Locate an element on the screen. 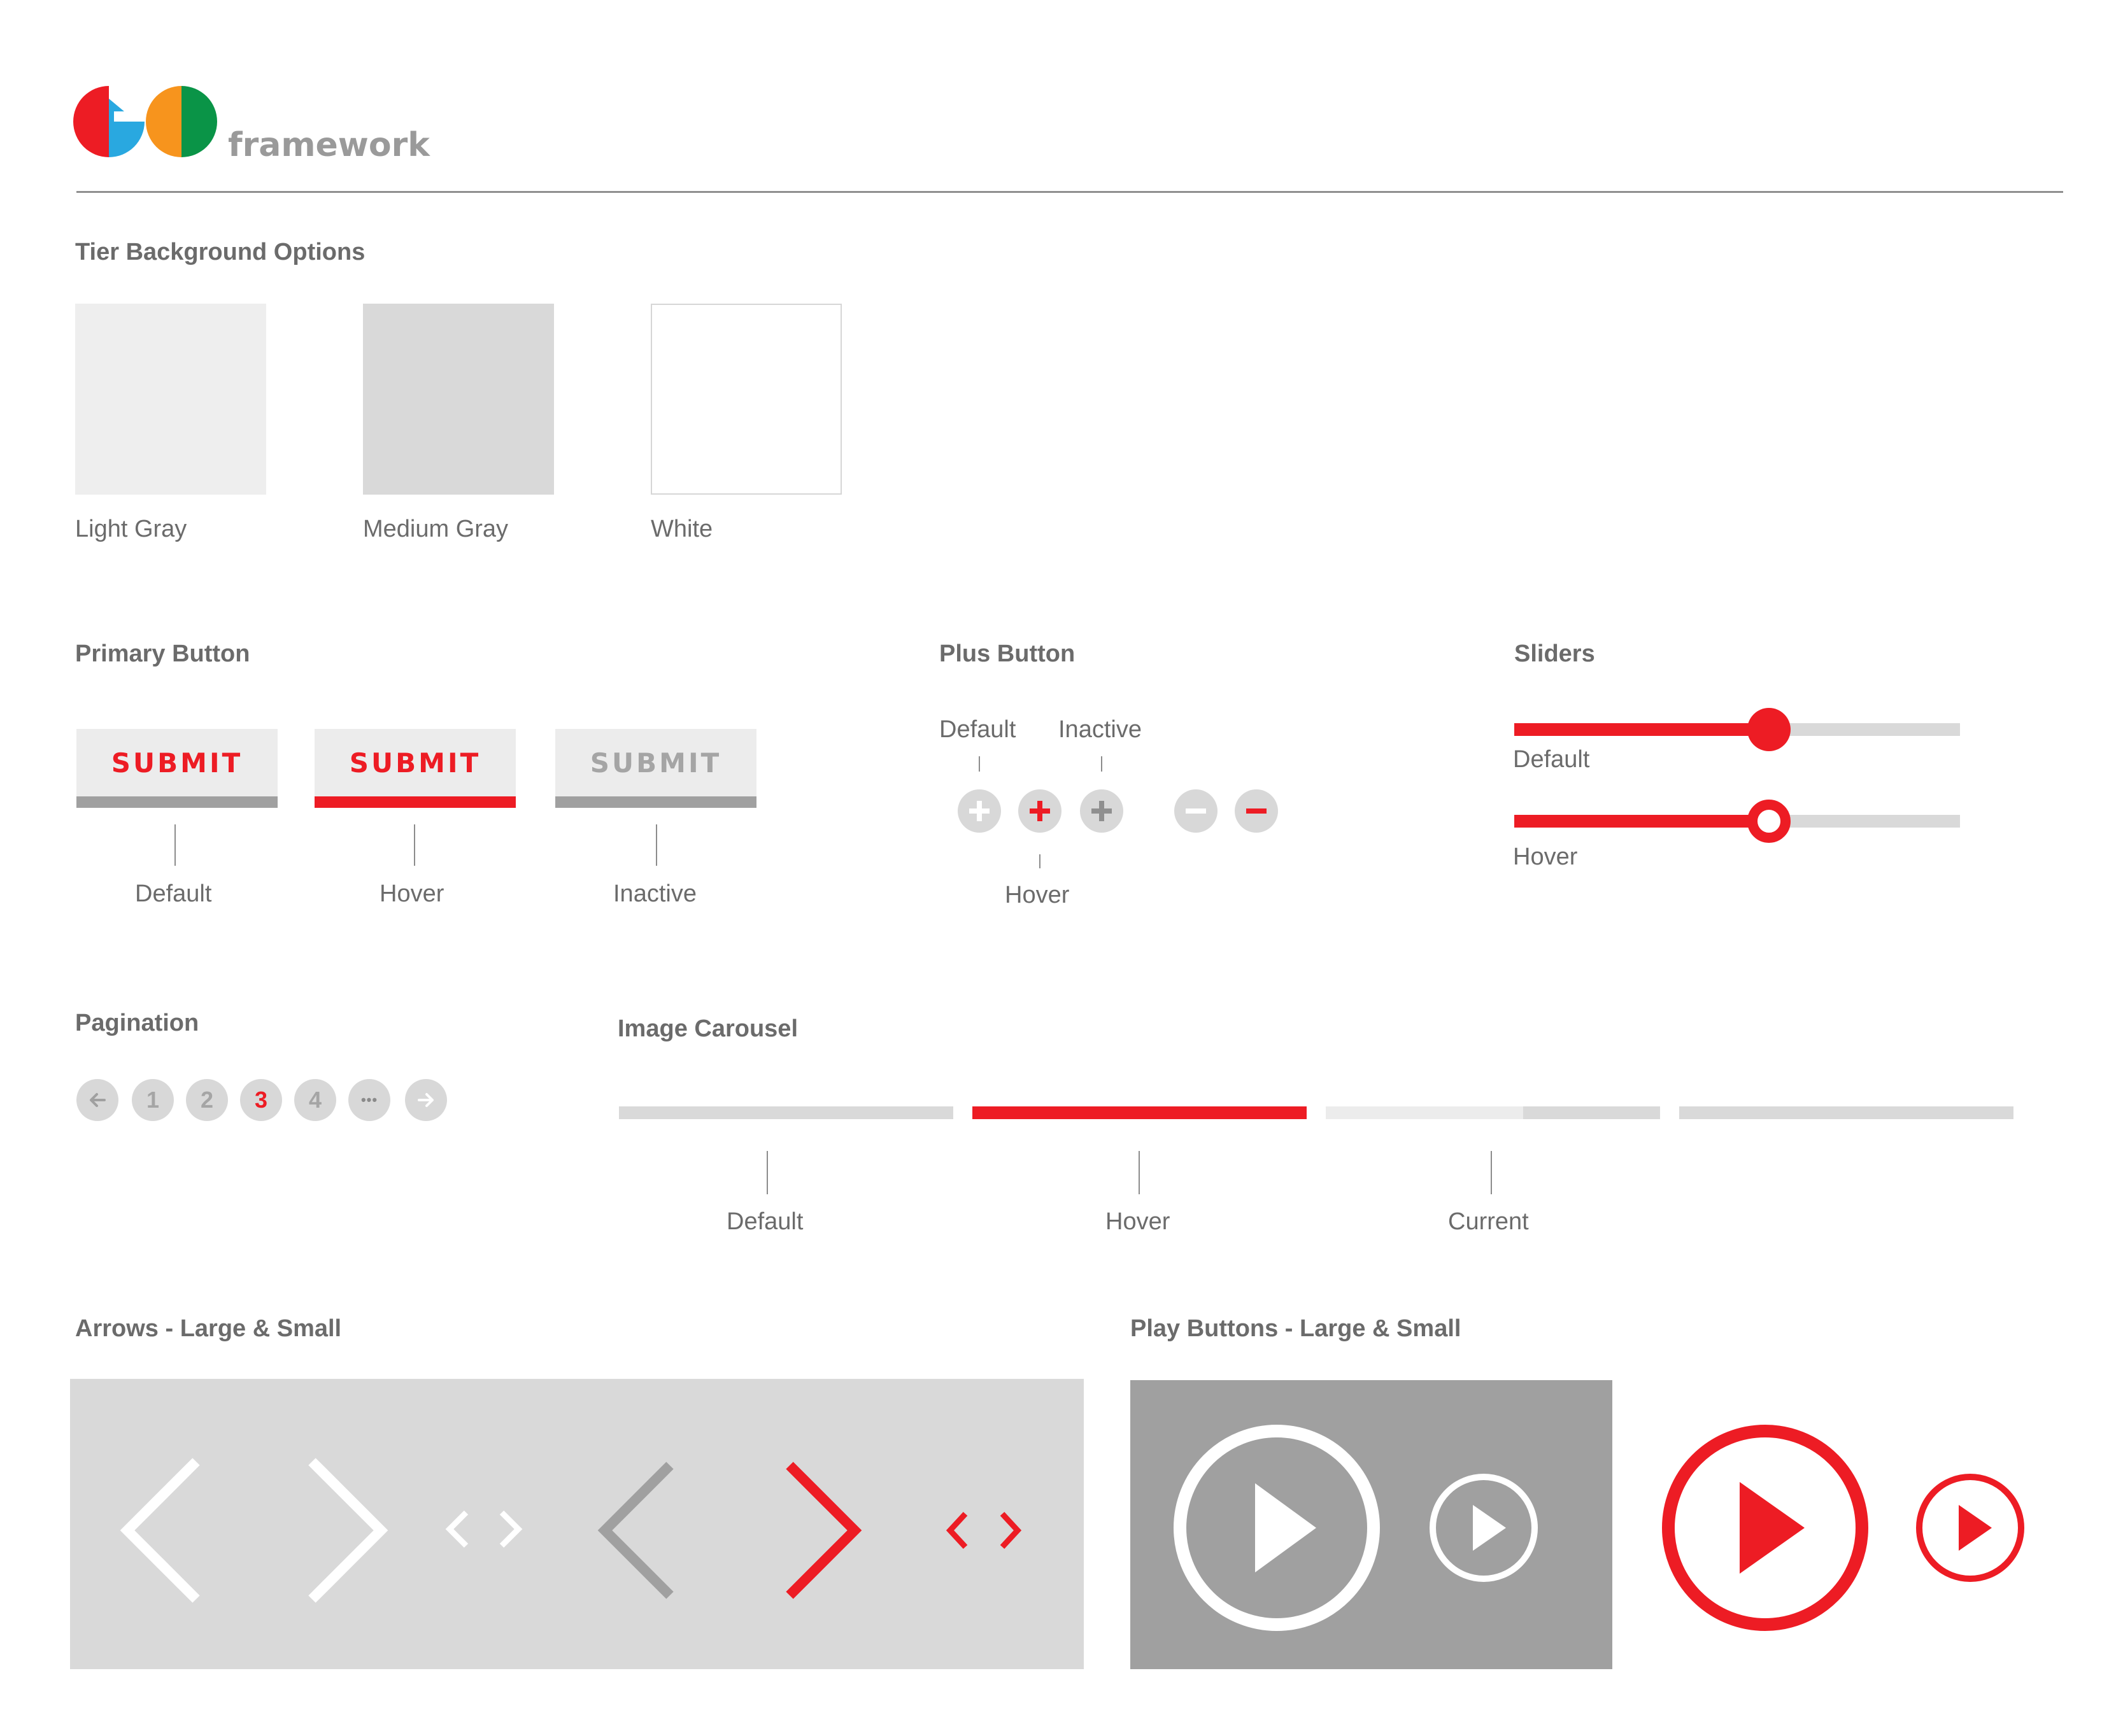 Image resolution: width=2123 pixels, height=1736 pixels. carousel-label-hover: Hover is located at coordinates (1137, 1221).